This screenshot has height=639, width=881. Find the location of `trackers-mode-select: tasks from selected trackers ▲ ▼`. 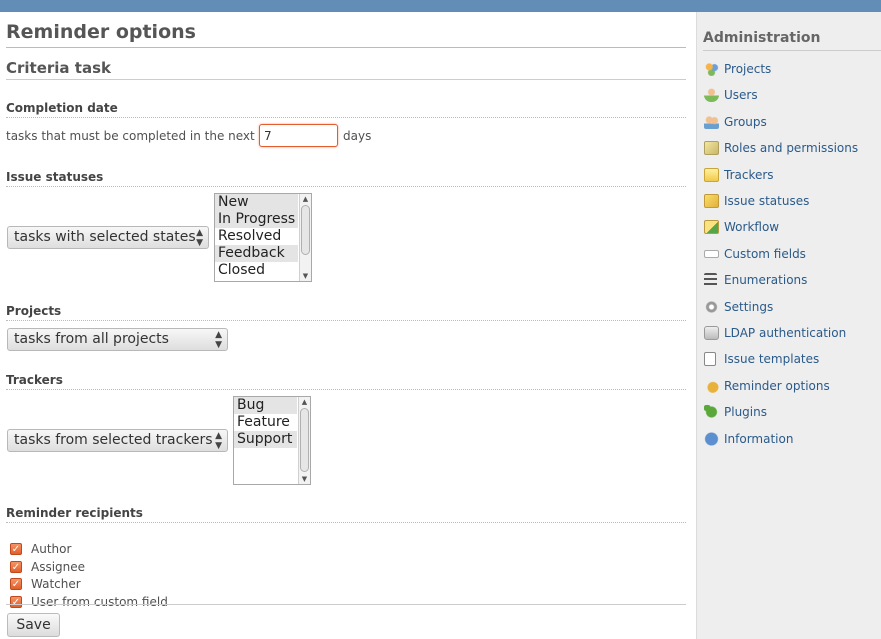

trackers-mode-select: tasks from selected trackers ▲ ▼ is located at coordinates (117, 440).